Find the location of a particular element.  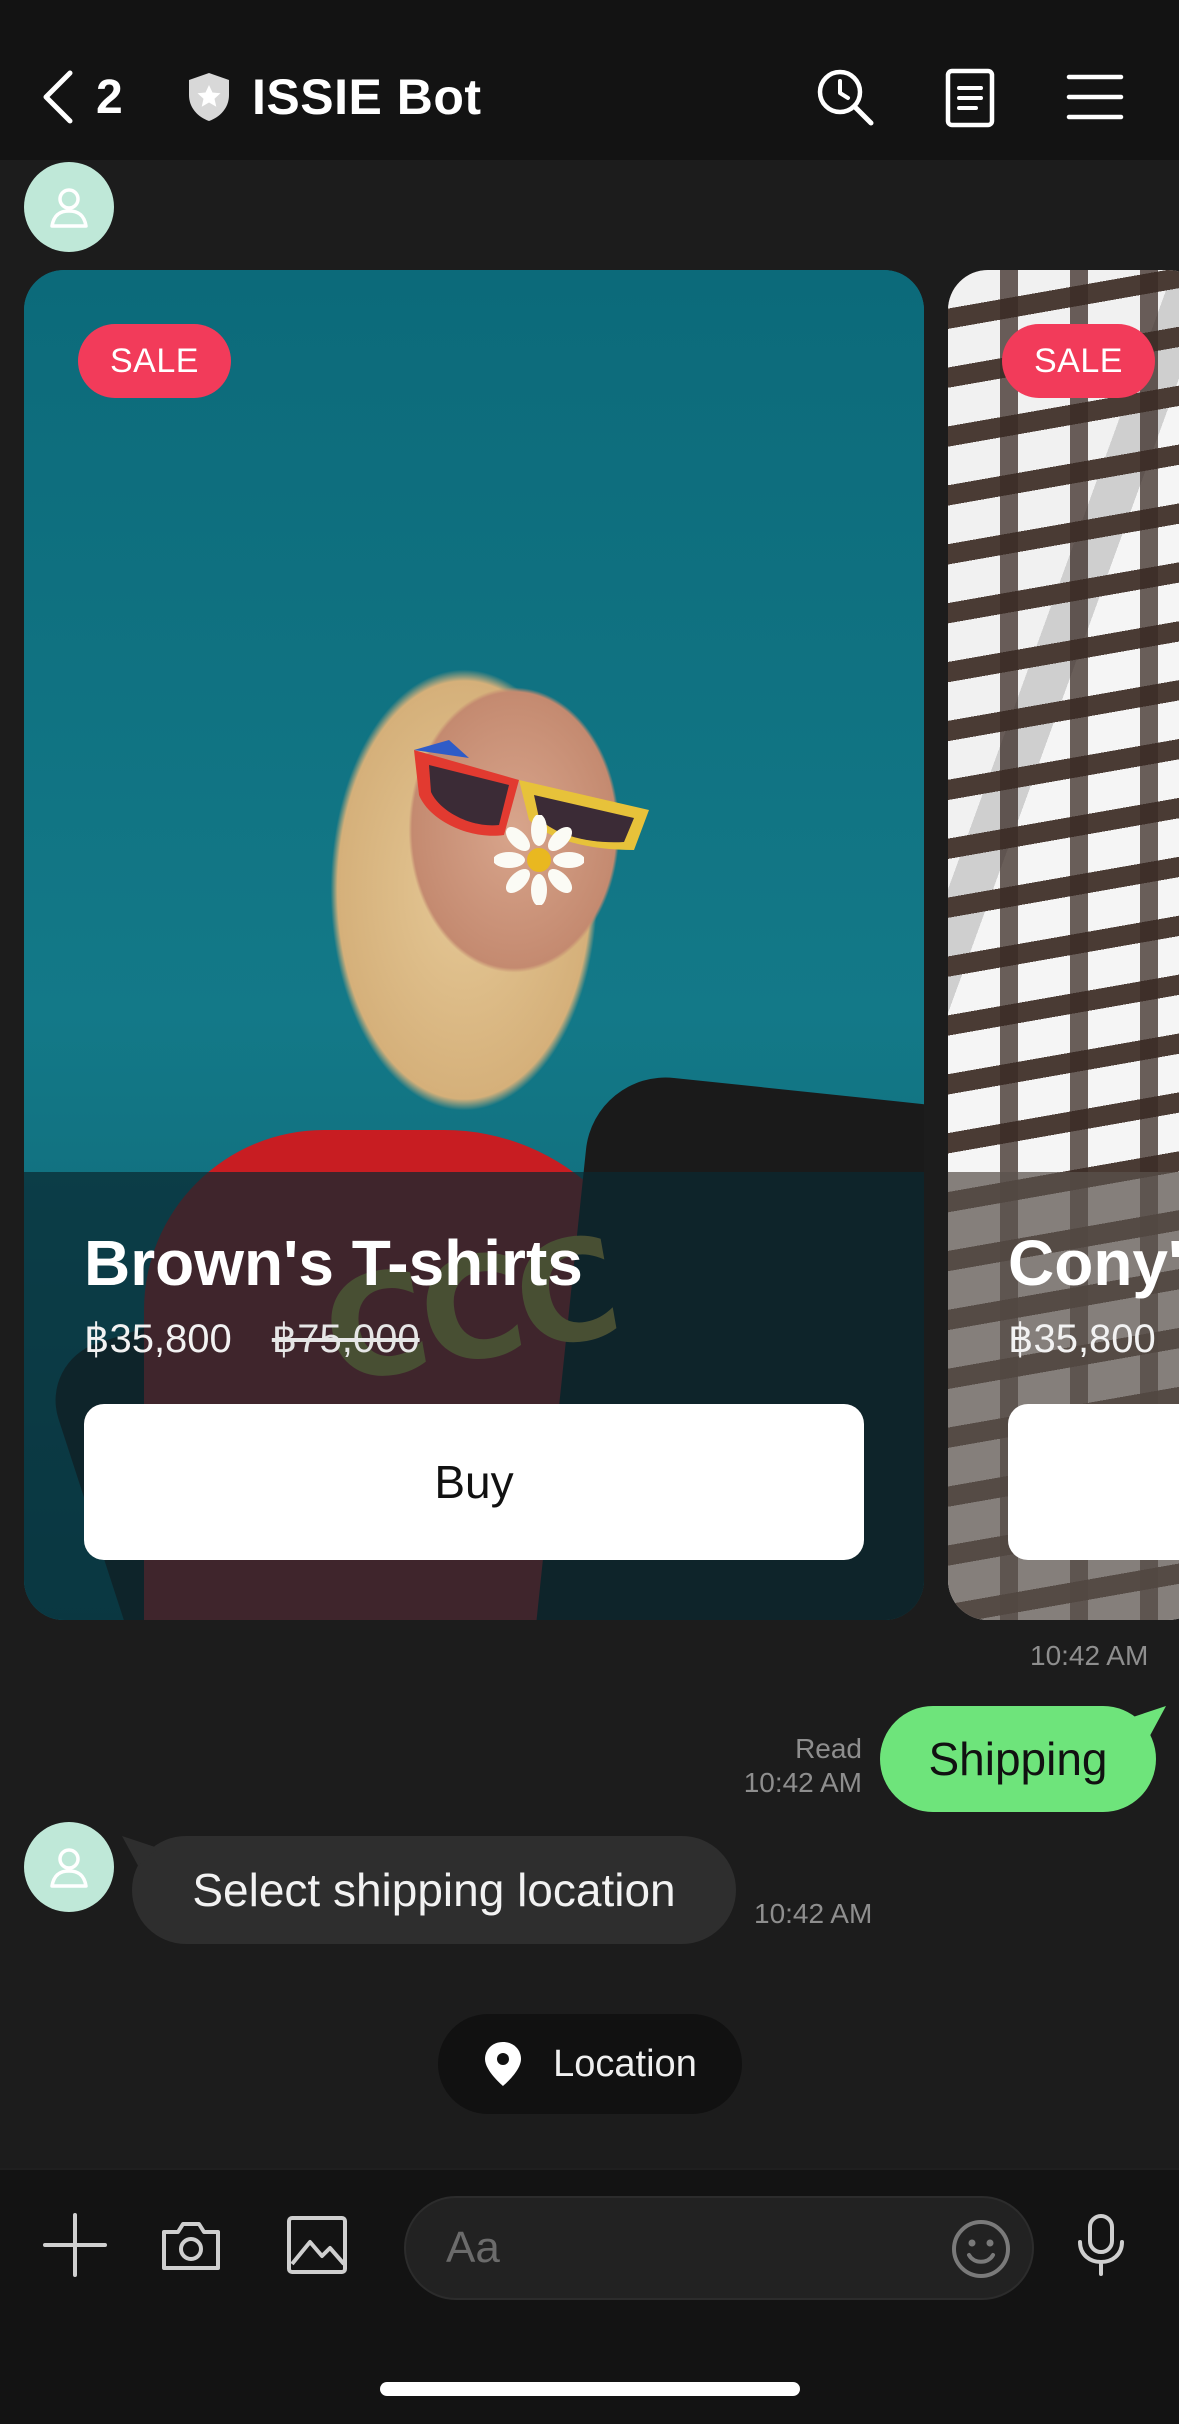

emoji-icon is located at coordinates (981, 2249).